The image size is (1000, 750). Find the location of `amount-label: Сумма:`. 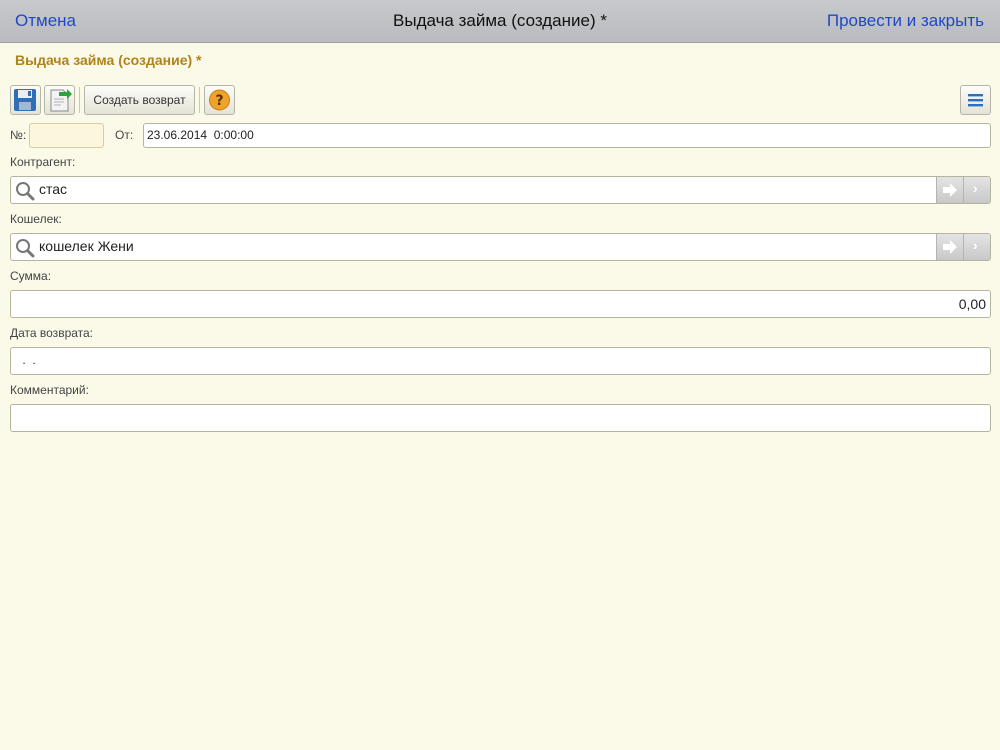

amount-label: Сумма: is located at coordinates (31, 276).